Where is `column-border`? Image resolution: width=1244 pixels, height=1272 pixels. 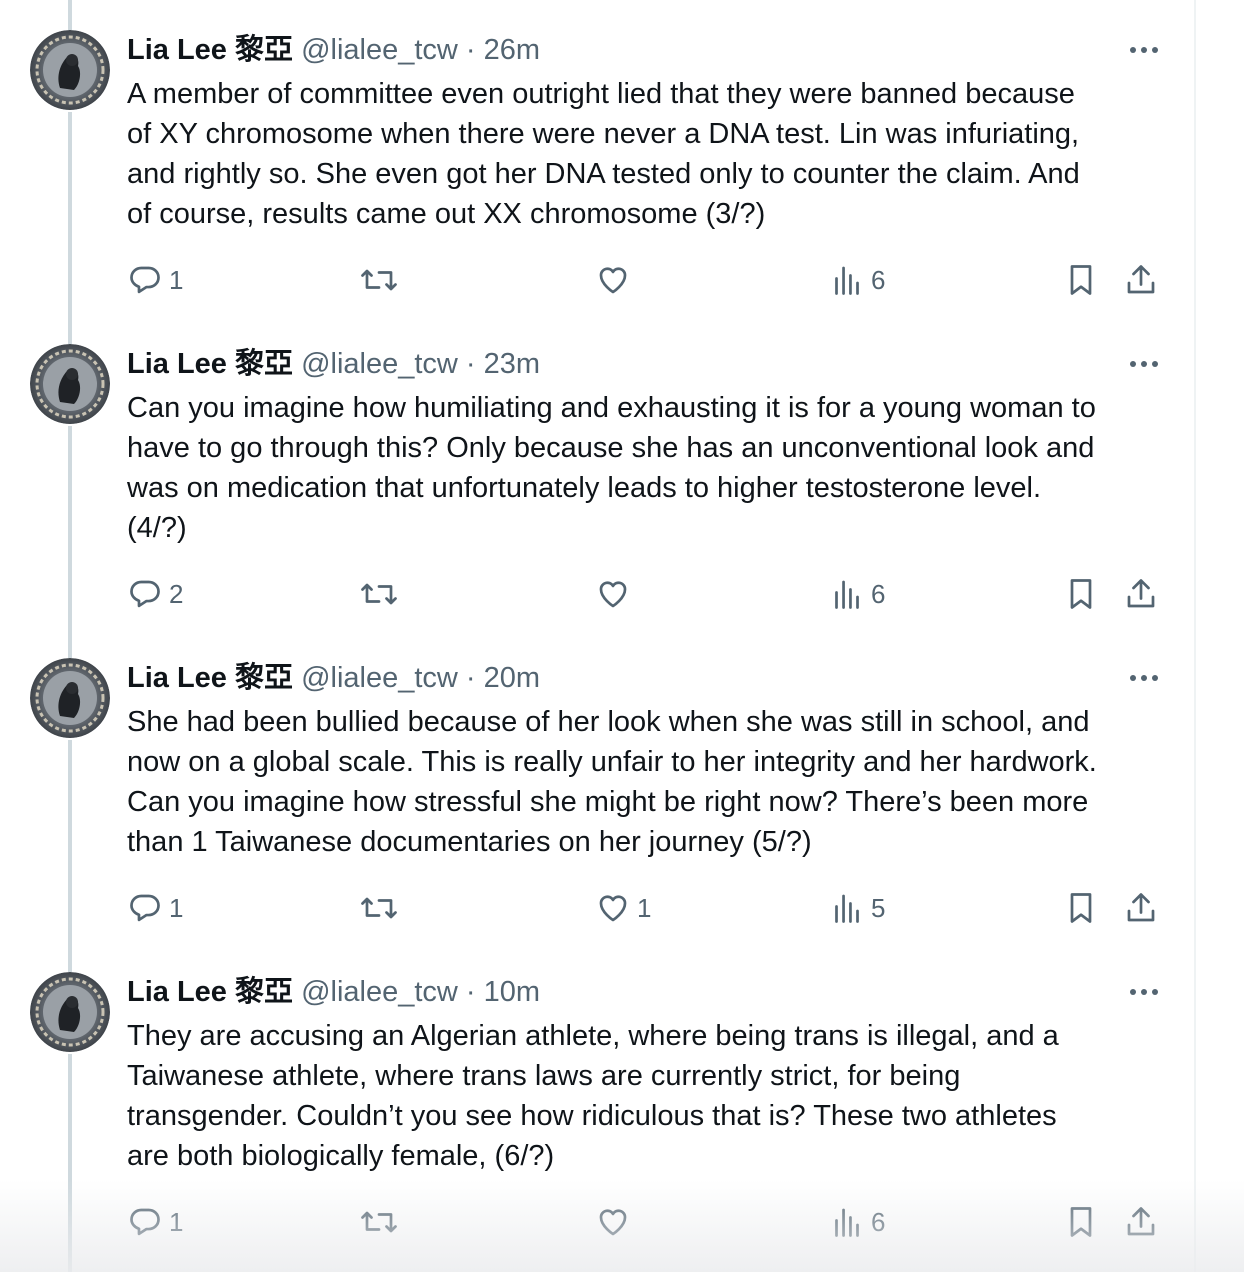 column-border is located at coordinates (1195, 636).